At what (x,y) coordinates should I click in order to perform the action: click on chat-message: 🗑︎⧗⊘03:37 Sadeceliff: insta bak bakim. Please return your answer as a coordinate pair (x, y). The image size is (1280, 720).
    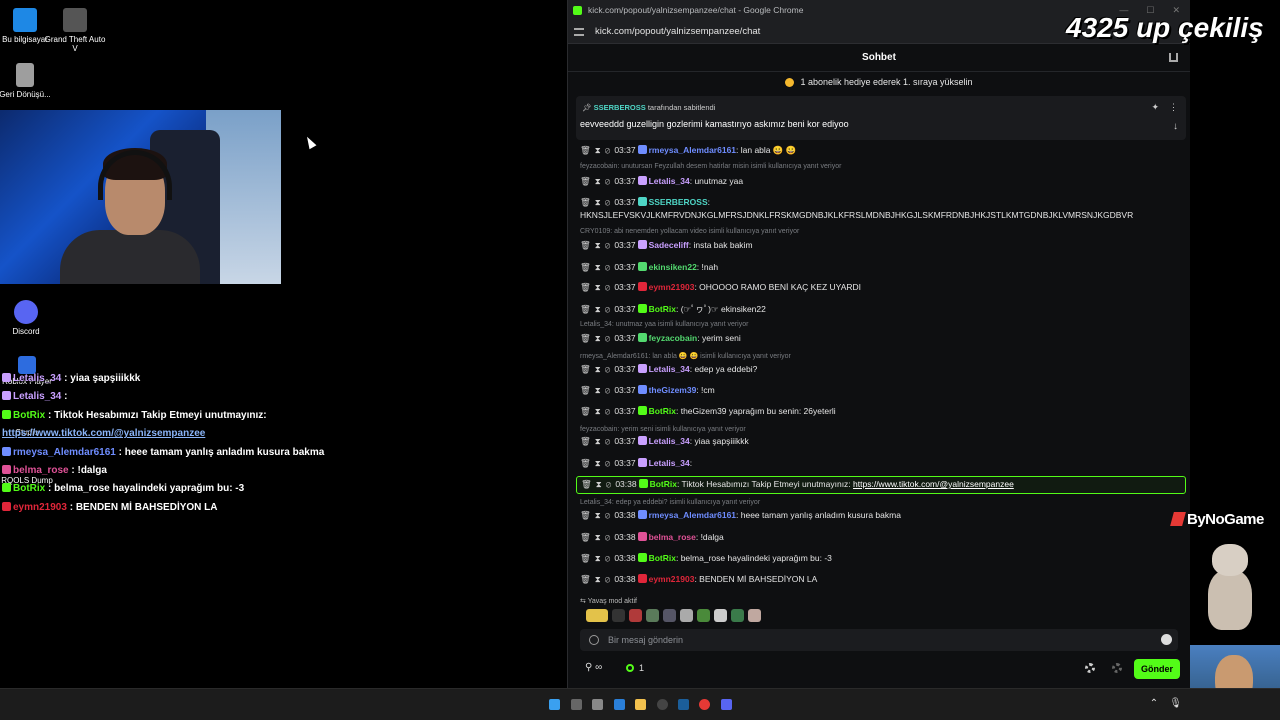
    Looking at the image, I should click on (881, 245).